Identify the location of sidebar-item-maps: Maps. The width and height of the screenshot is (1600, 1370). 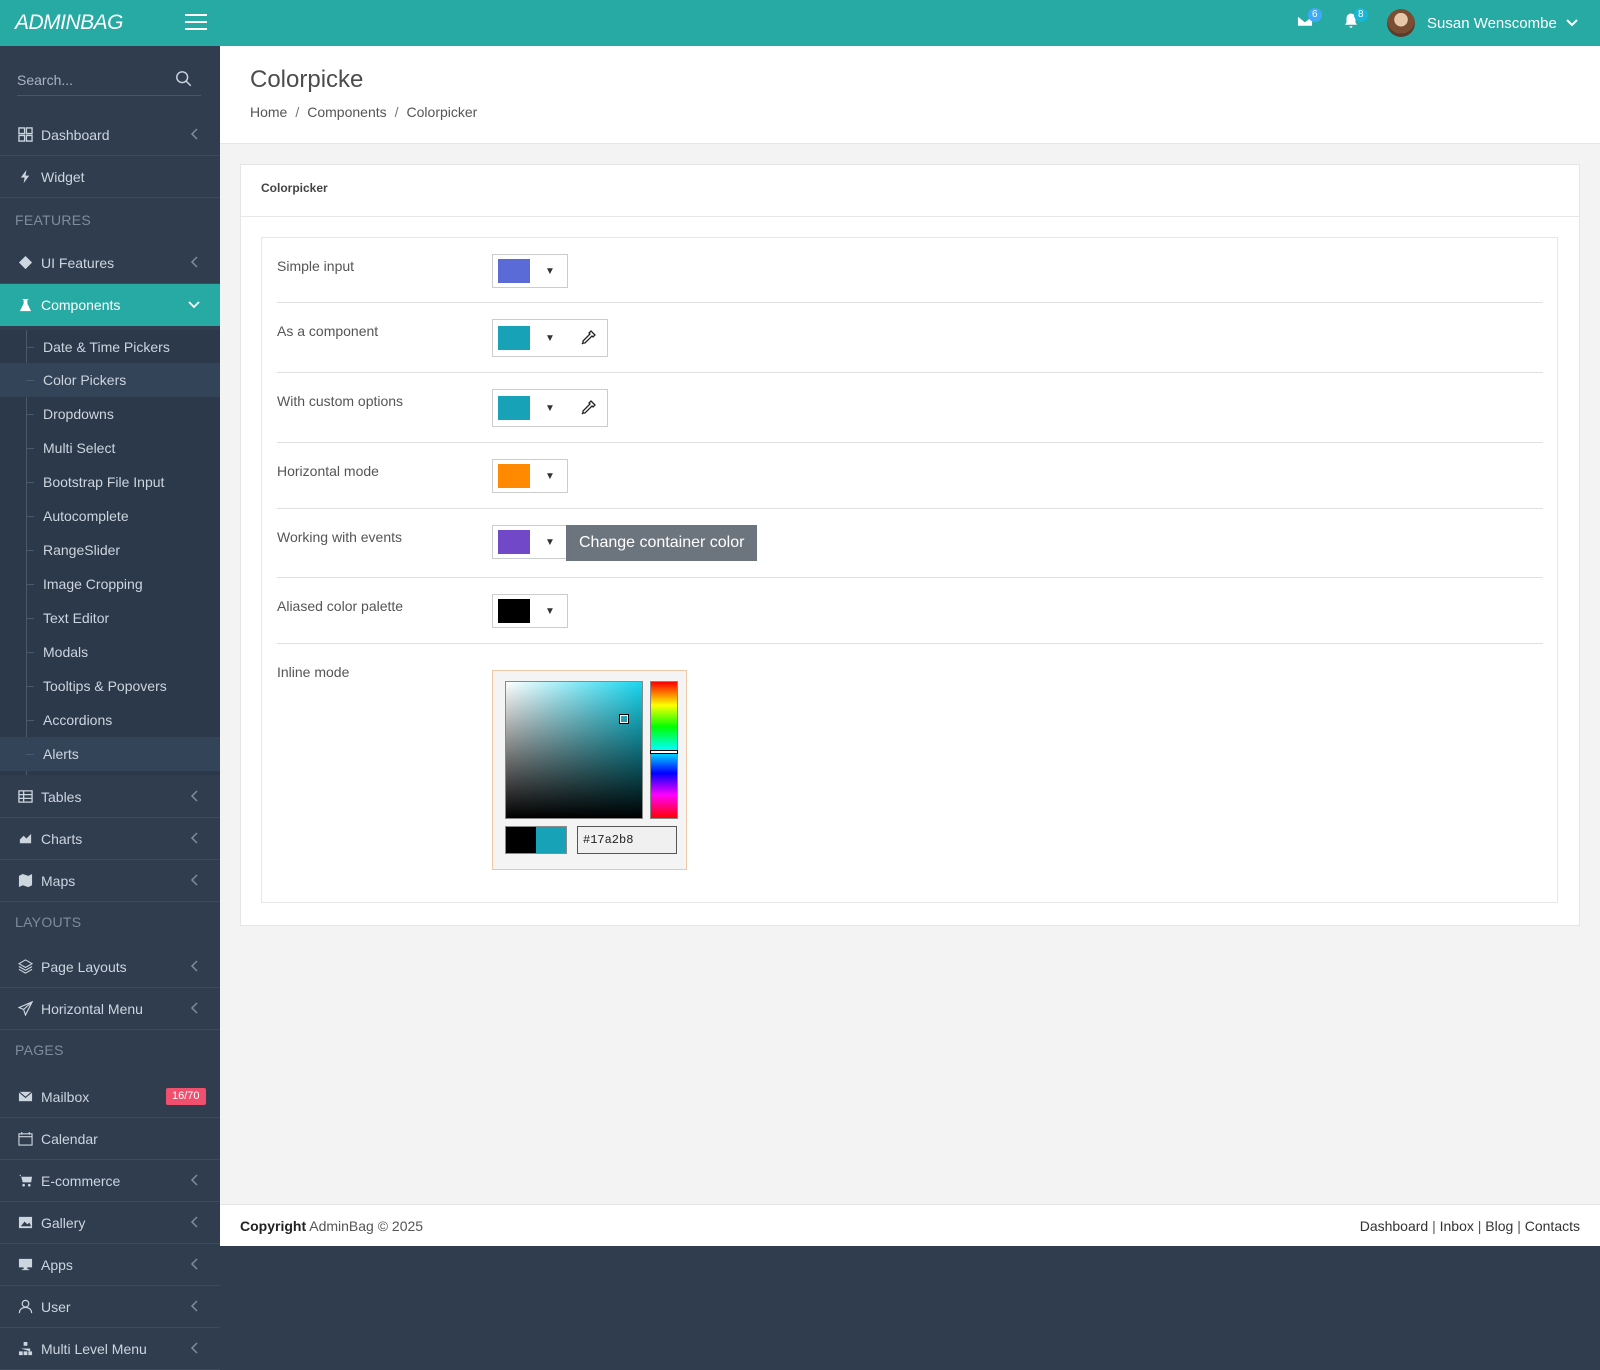
(110, 881).